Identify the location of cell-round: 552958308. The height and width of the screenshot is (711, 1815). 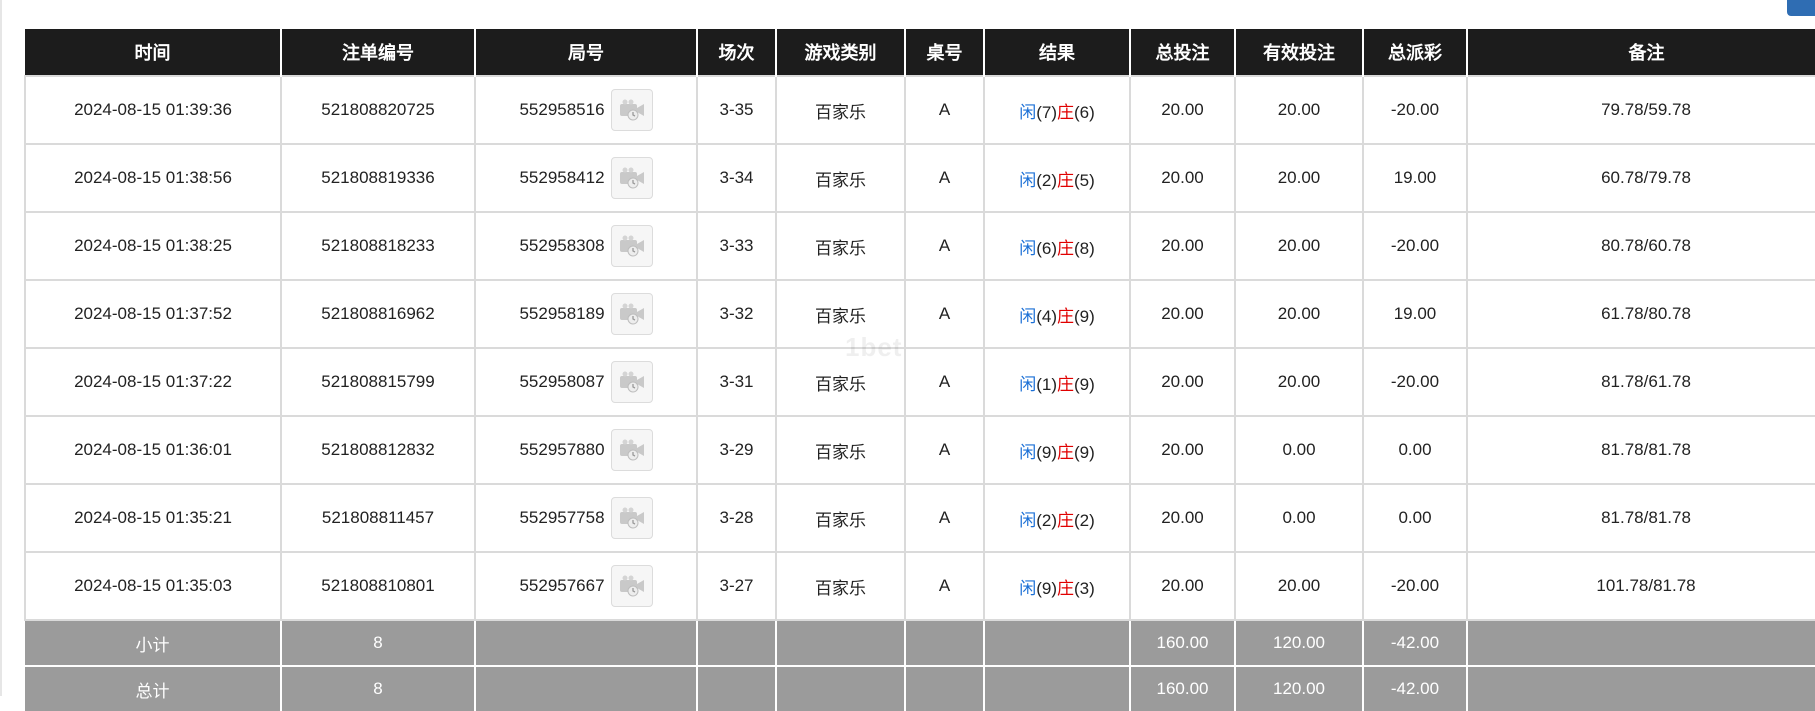
(586, 246).